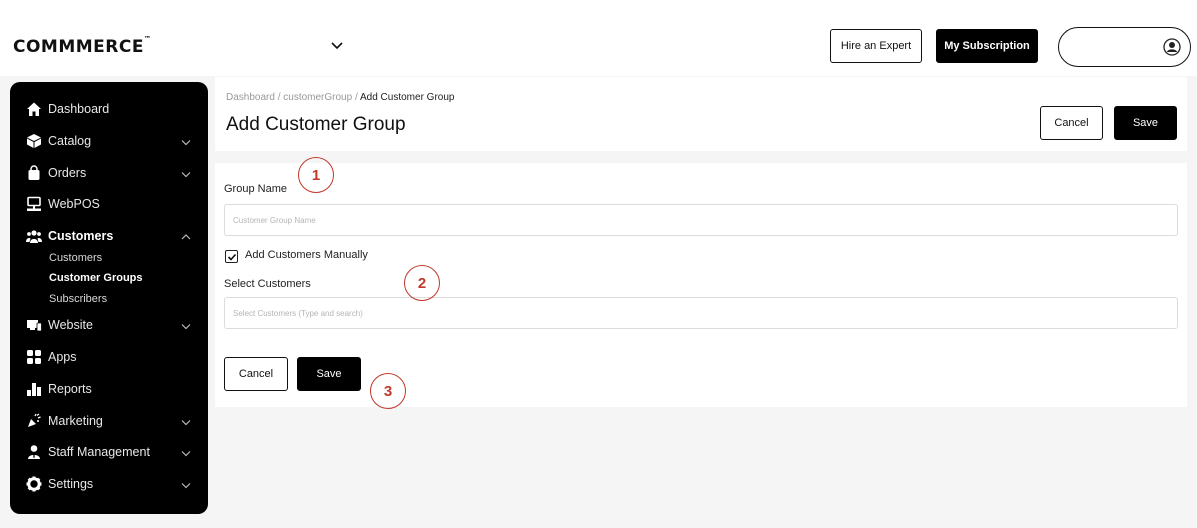 The image size is (1197, 528). What do you see at coordinates (407, 97) in the screenshot?
I see `breadcrumb-current: Add Customer Group` at bounding box center [407, 97].